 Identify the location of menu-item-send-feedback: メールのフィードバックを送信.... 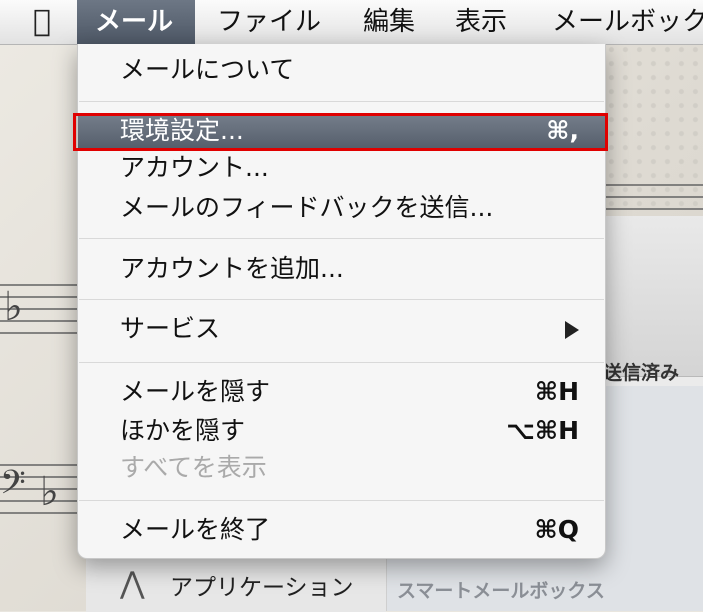
(341, 208).